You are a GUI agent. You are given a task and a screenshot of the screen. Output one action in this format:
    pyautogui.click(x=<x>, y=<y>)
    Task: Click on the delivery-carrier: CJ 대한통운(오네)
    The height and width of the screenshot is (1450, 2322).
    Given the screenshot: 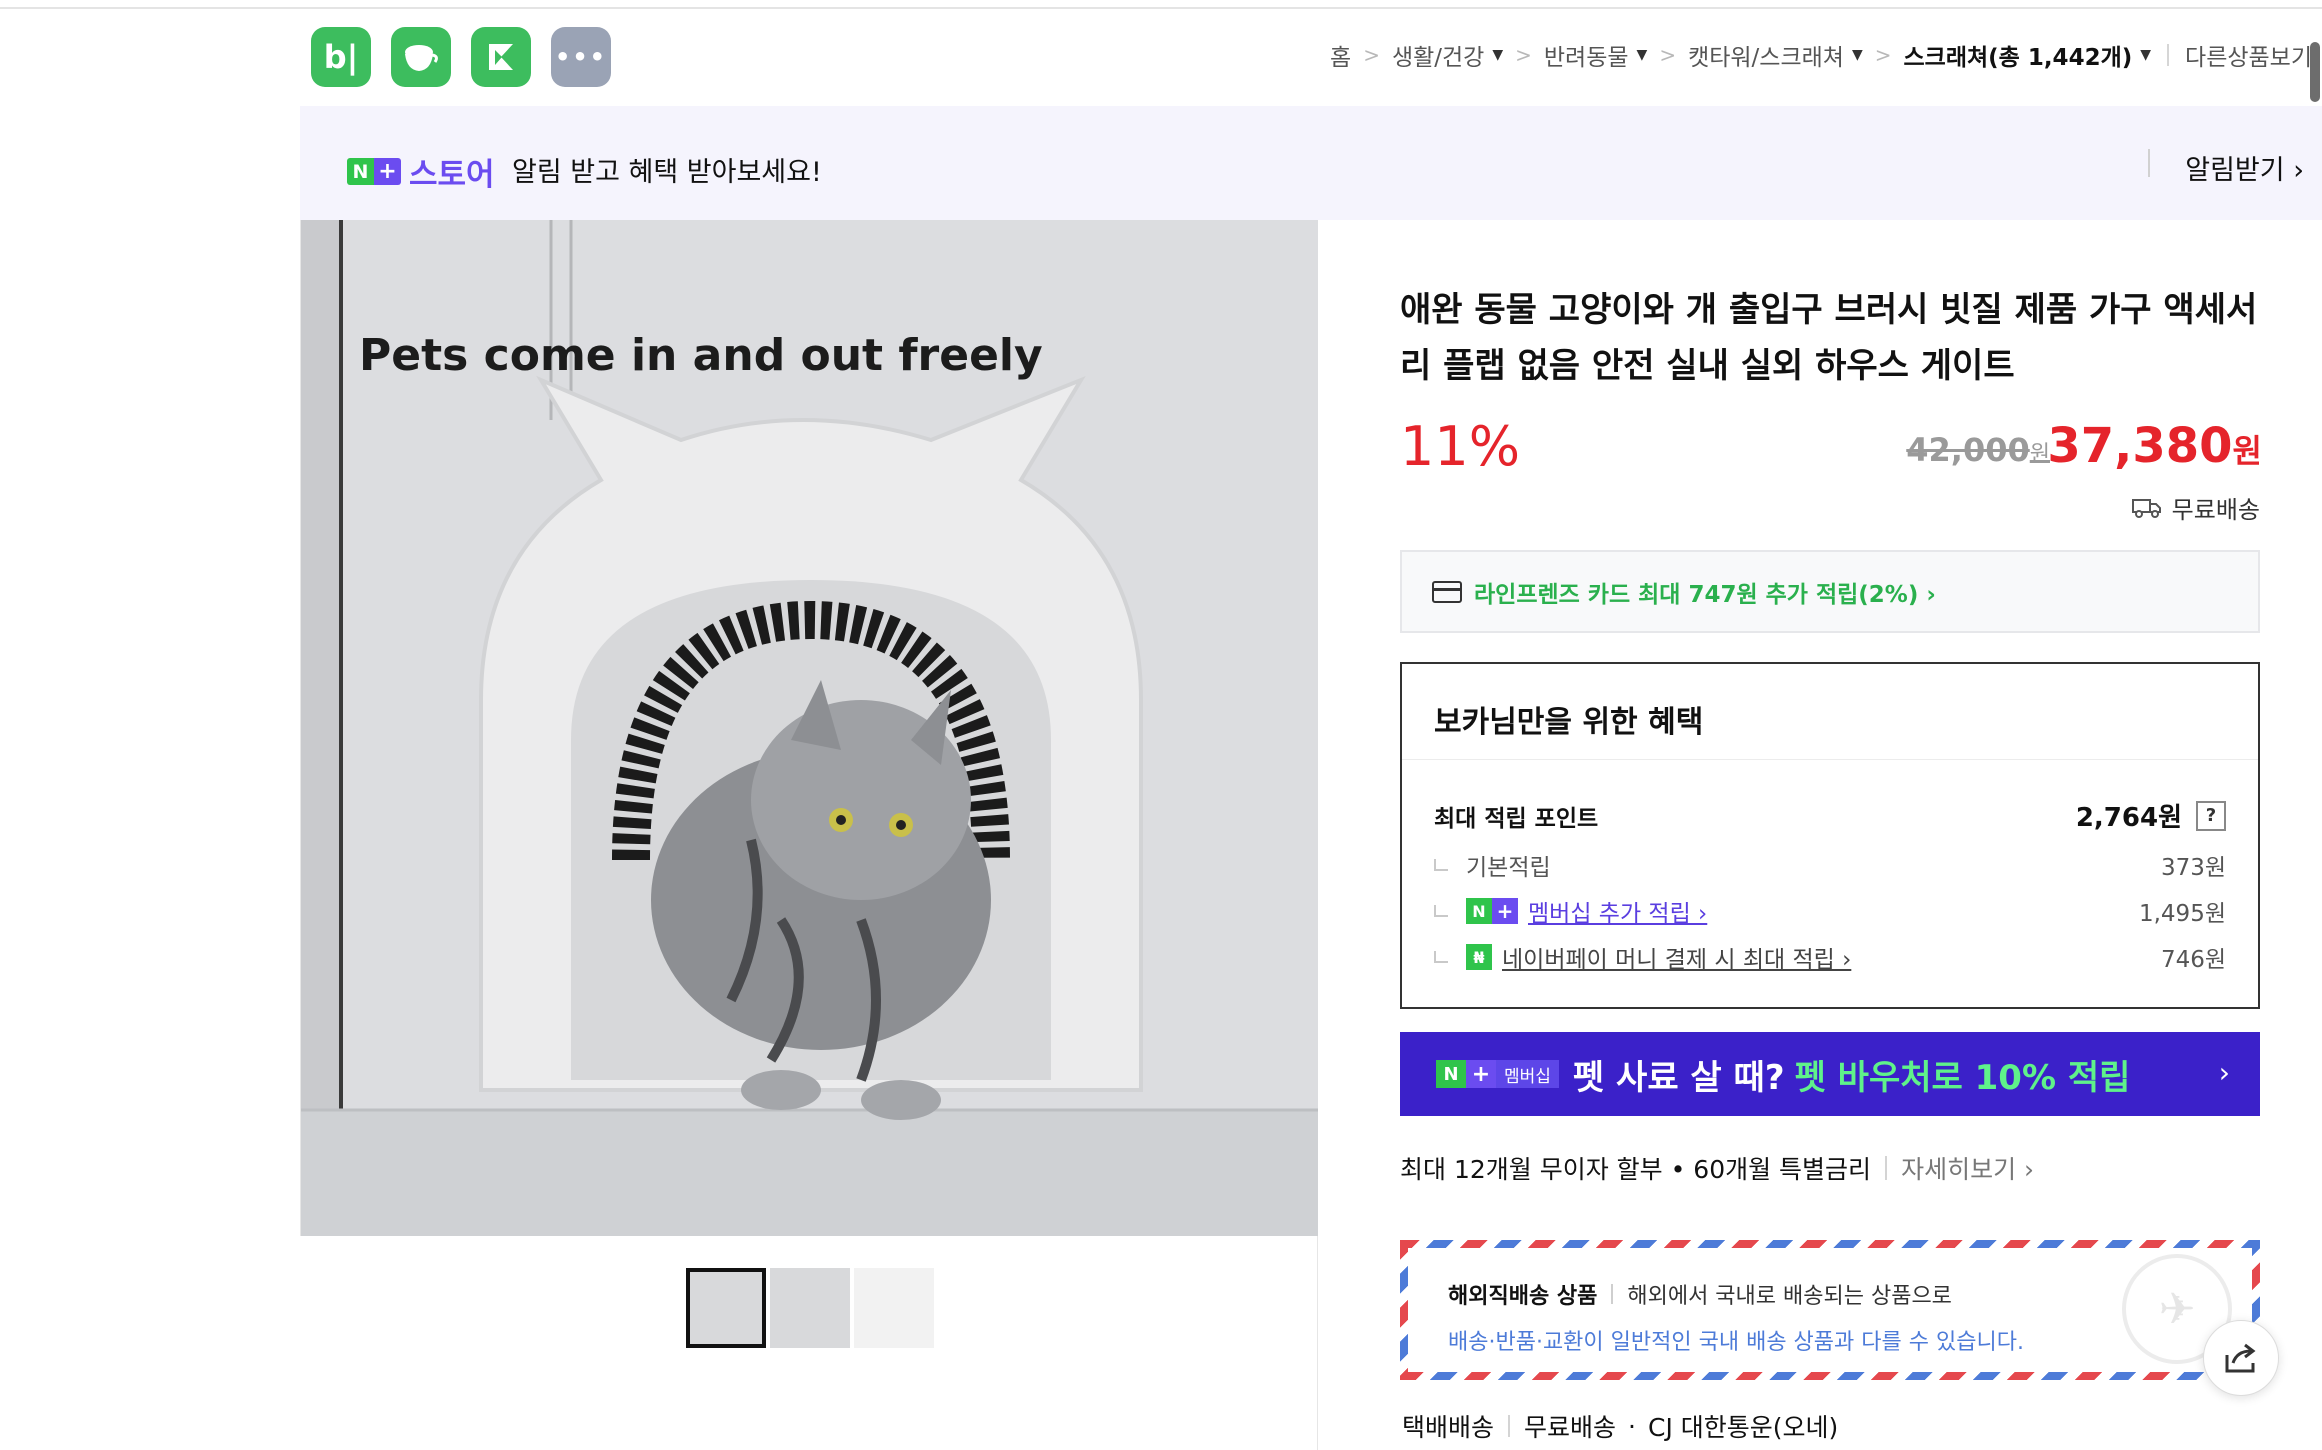 What is the action you would take?
    pyautogui.click(x=1743, y=1427)
    